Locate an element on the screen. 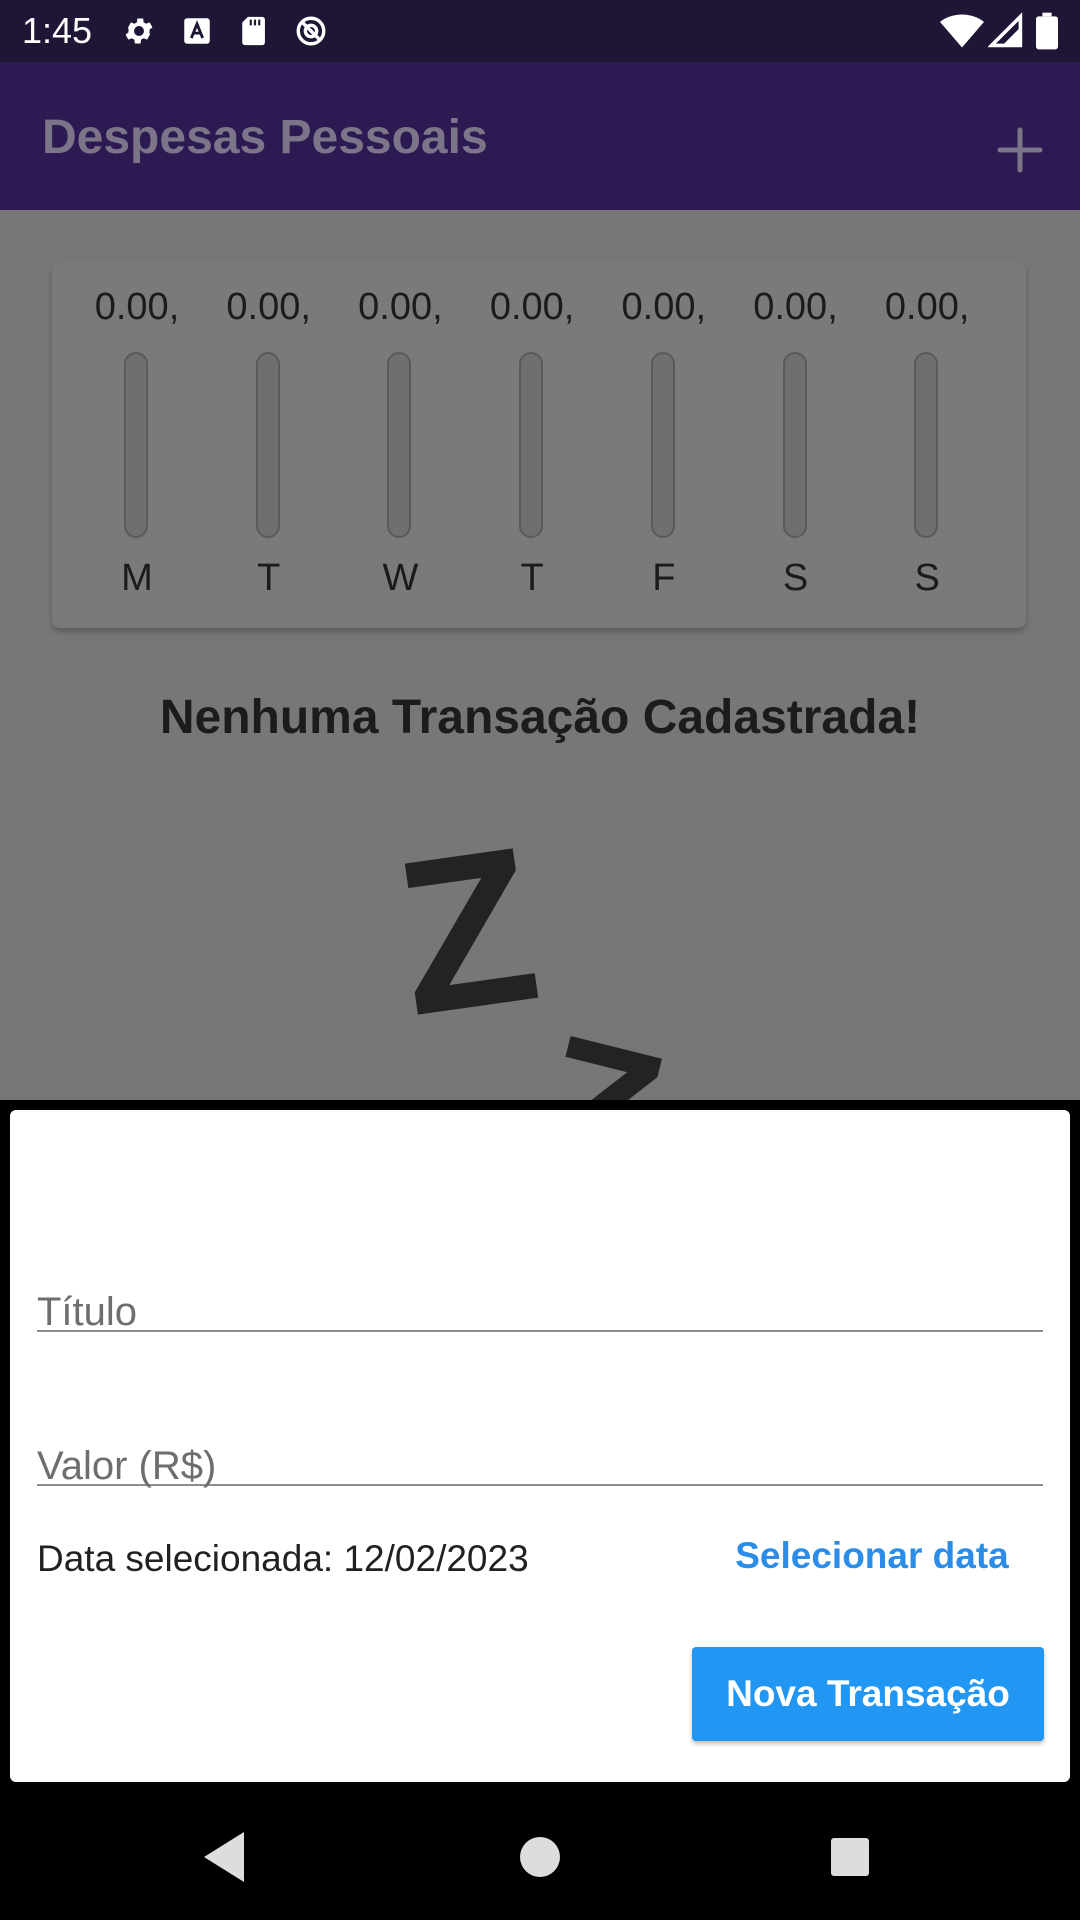 The image size is (1080, 1920). home-button is located at coordinates (540, 1857).